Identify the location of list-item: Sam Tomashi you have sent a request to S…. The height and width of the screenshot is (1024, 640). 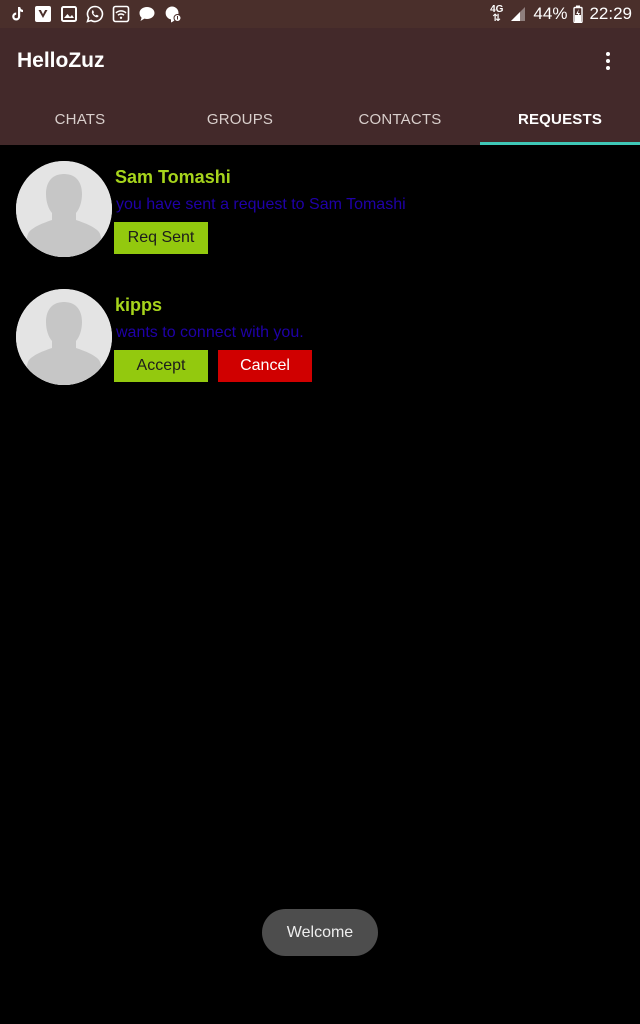
(320, 209).